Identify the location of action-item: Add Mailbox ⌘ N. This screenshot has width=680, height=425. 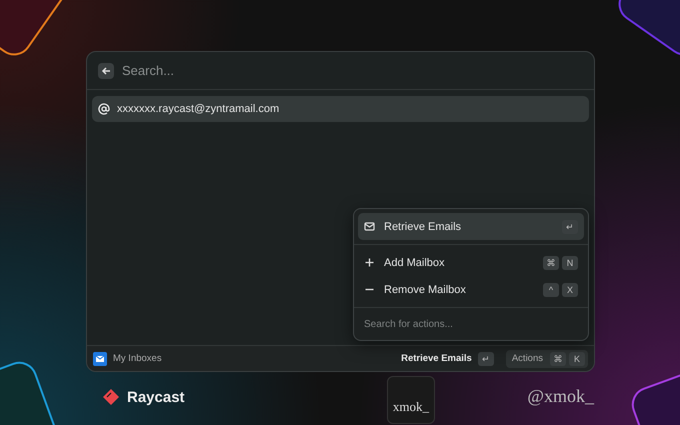
(471, 262).